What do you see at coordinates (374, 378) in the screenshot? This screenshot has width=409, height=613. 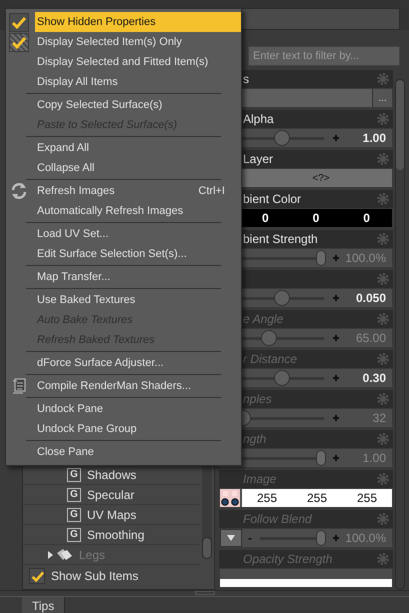 I see `value-text: 0.30` at bounding box center [374, 378].